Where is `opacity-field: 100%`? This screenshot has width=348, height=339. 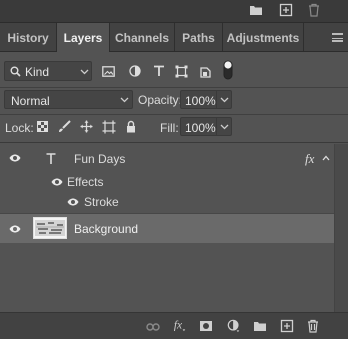
opacity-field: 100% is located at coordinates (206, 99).